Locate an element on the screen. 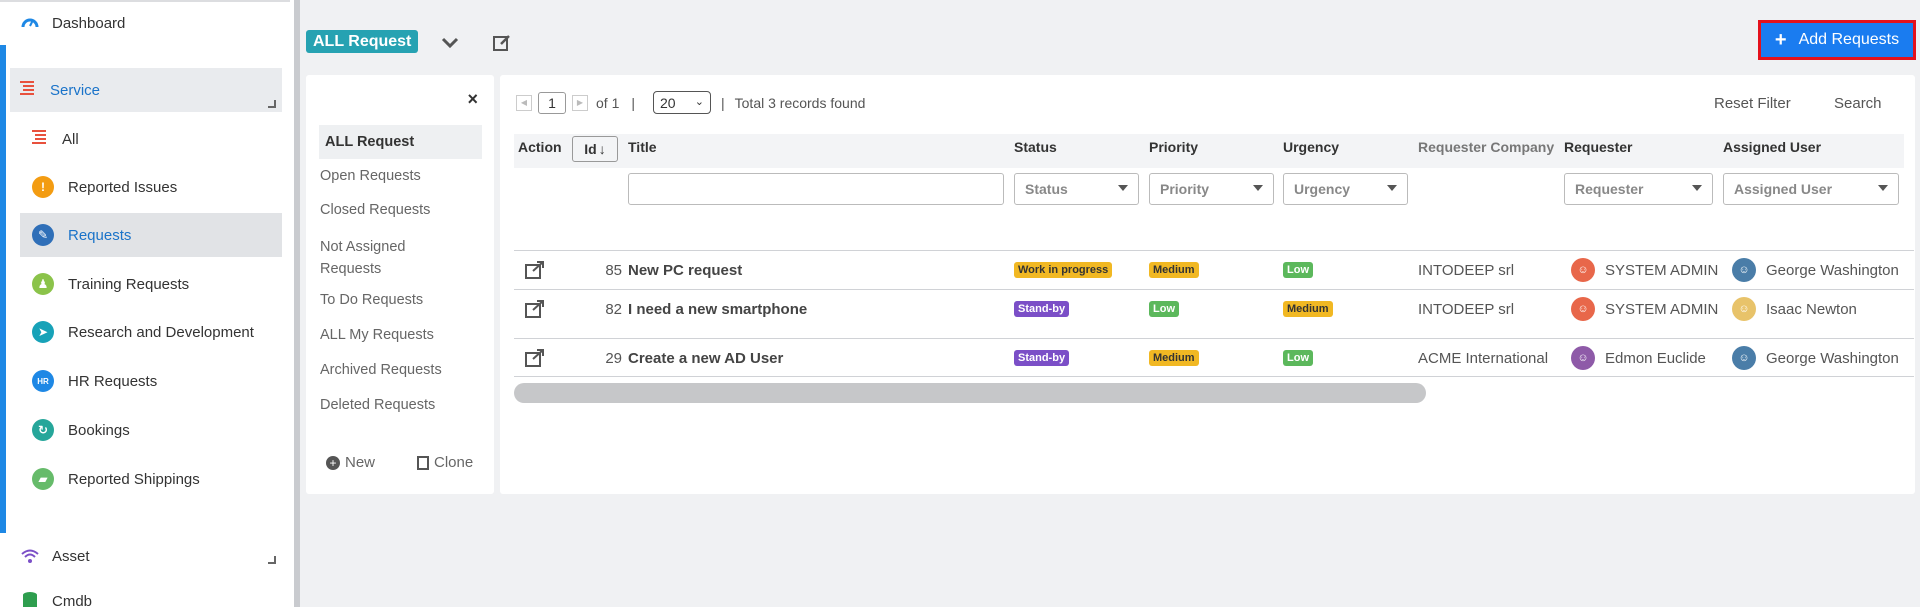 Image resolution: width=1920 pixels, height=607 pixels. request-title: New PC request is located at coordinates (685, 270).